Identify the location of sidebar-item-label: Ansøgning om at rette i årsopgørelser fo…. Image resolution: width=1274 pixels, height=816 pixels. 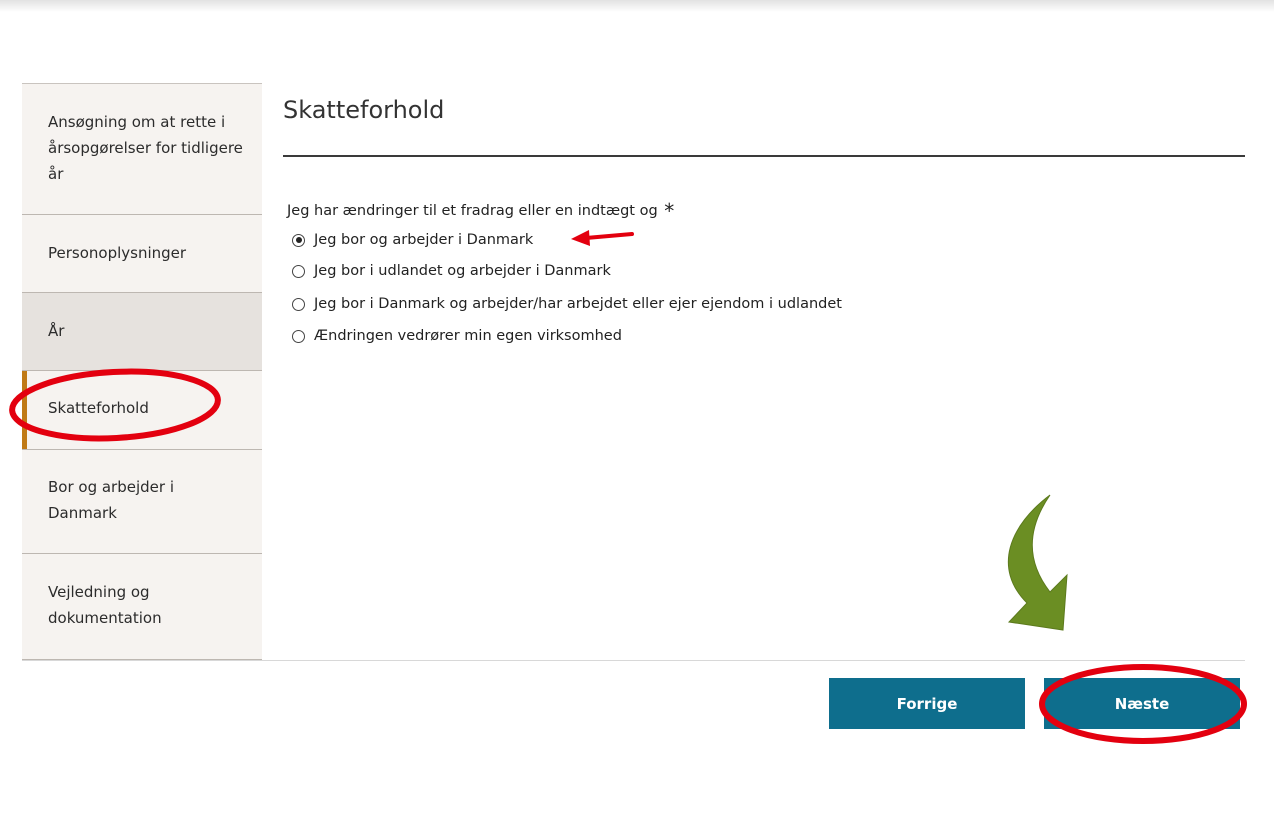
(145, 148).